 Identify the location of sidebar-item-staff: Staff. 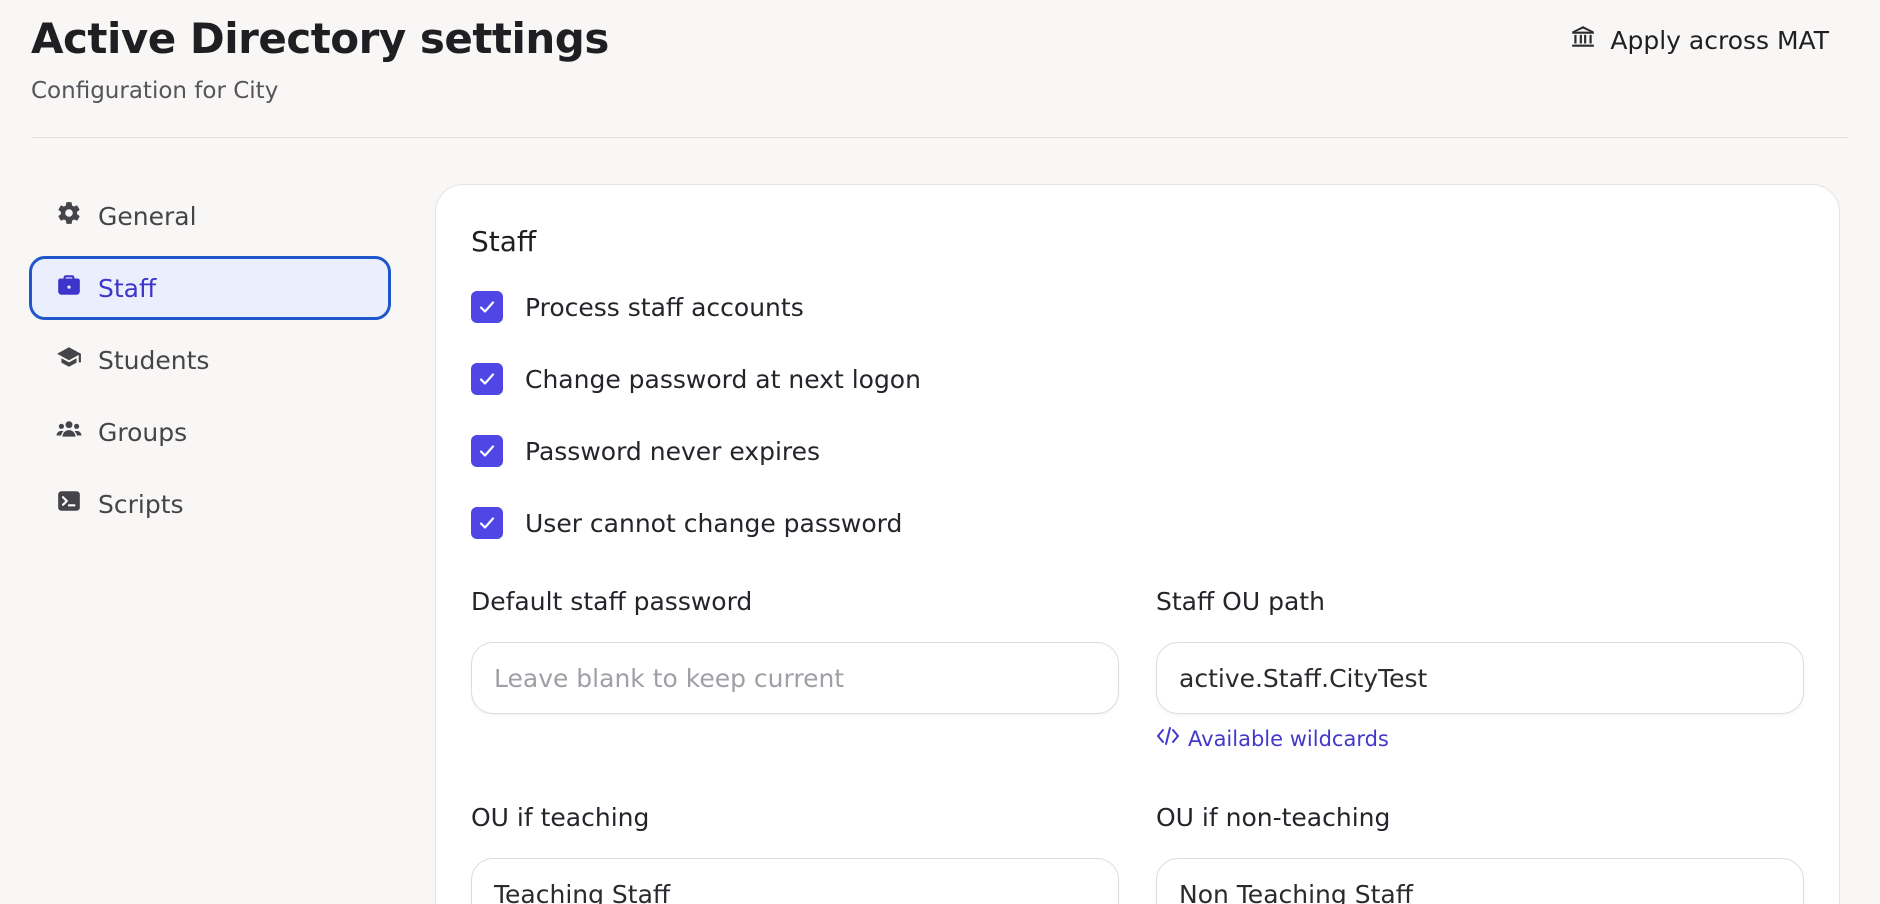
(210, 288).